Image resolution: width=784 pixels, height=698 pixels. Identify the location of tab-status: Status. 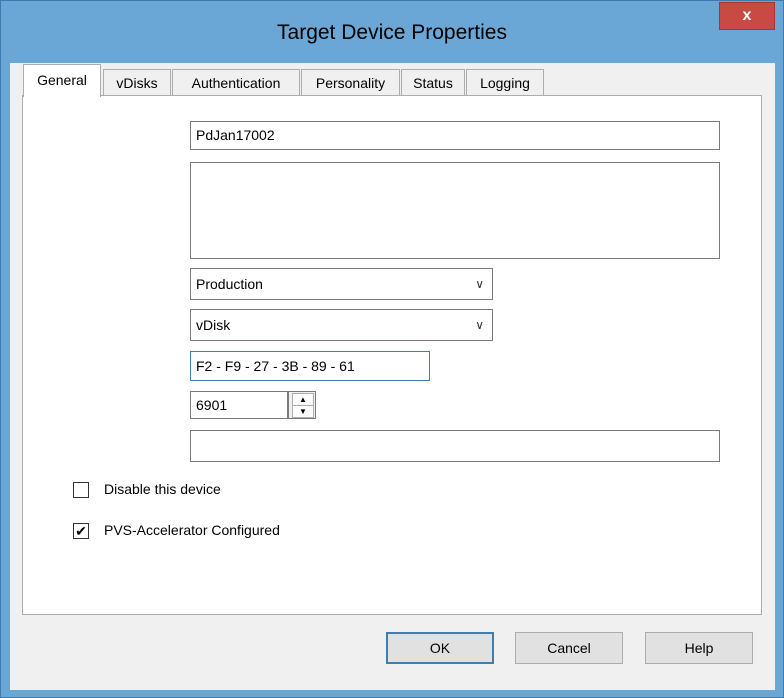
(433, 83).